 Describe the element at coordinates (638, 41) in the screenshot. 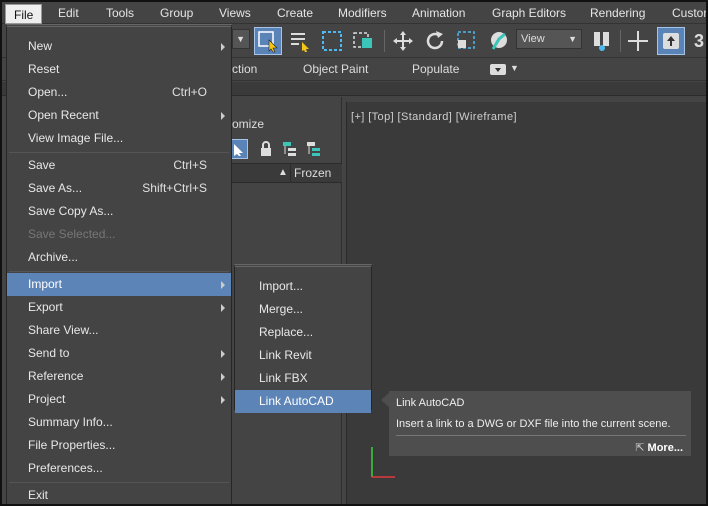

I see `select-manipulate-button` at that location.